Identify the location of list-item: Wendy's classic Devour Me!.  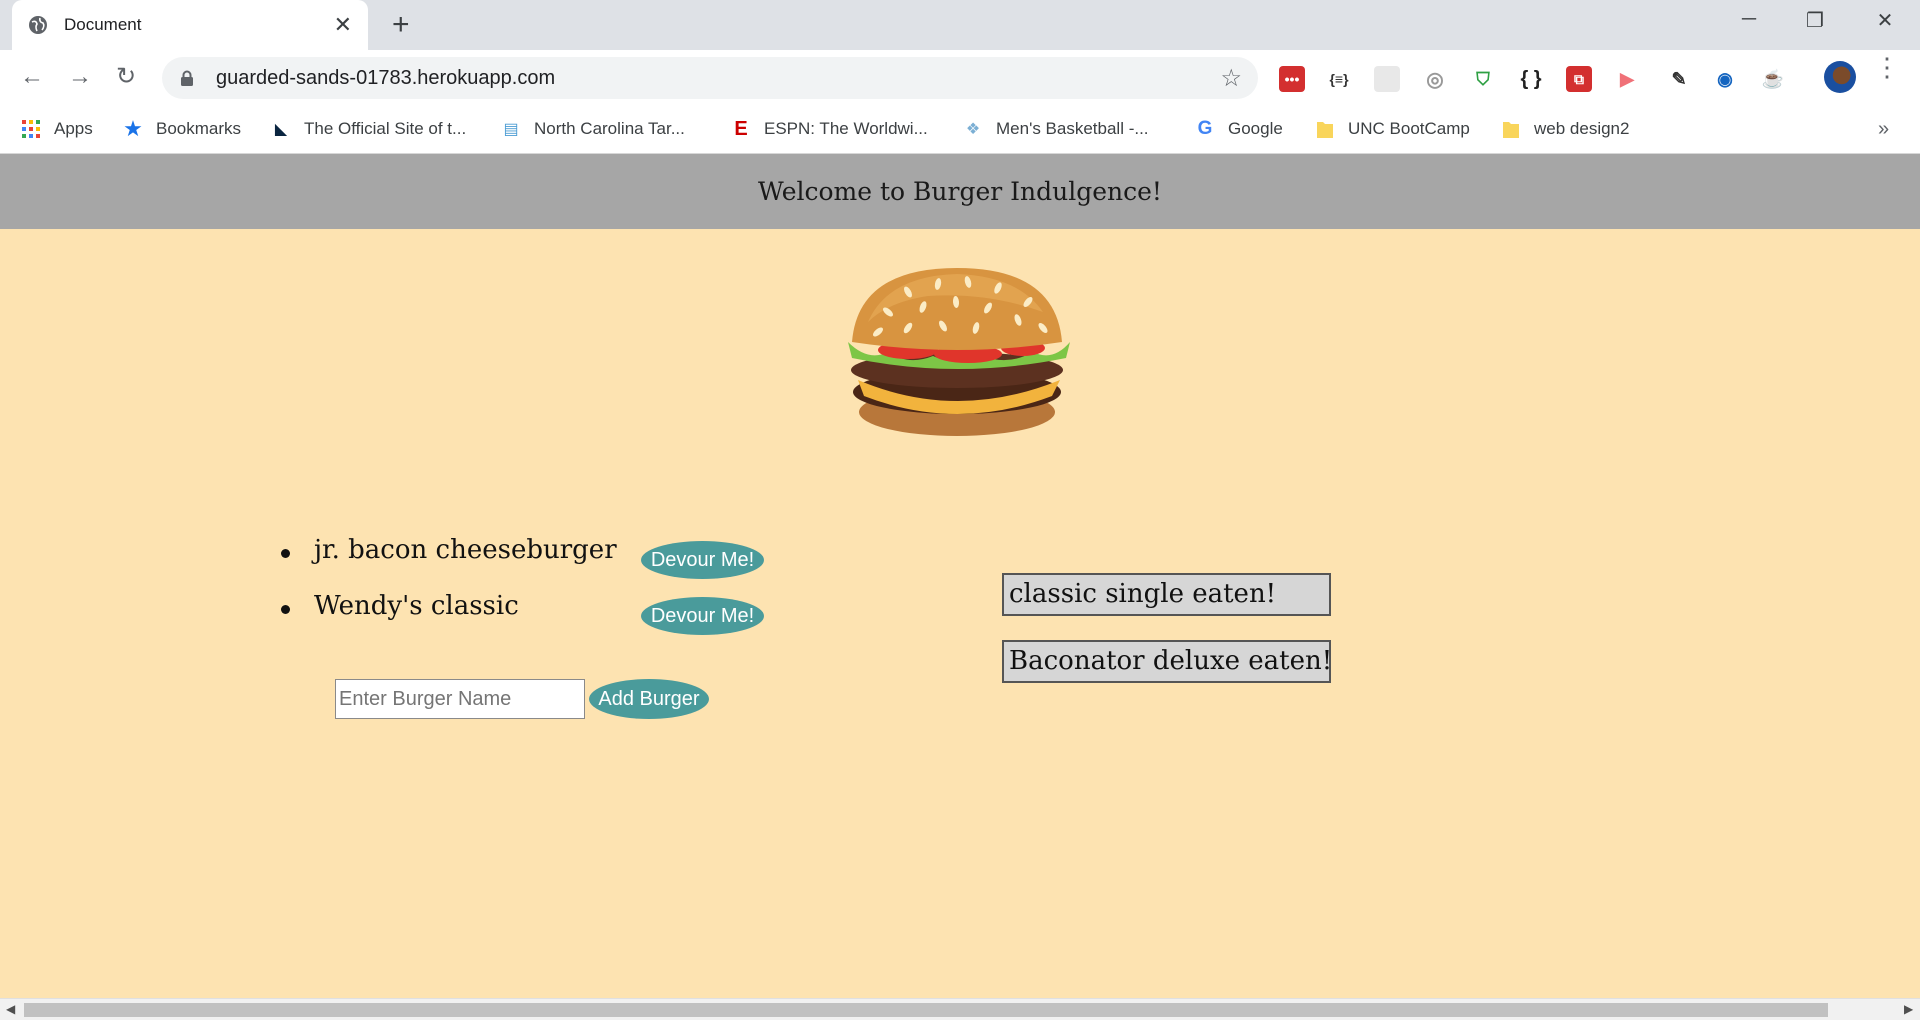
(530, 614).